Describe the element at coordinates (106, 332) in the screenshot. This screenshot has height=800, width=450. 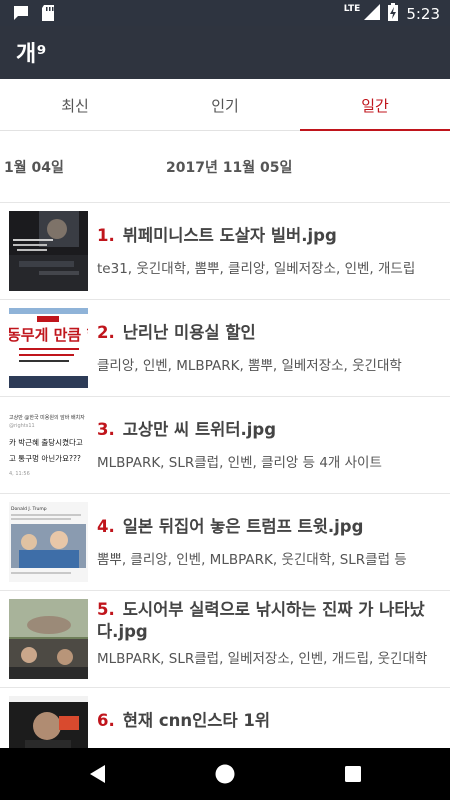
I see `post-rank: 2.` at that location.